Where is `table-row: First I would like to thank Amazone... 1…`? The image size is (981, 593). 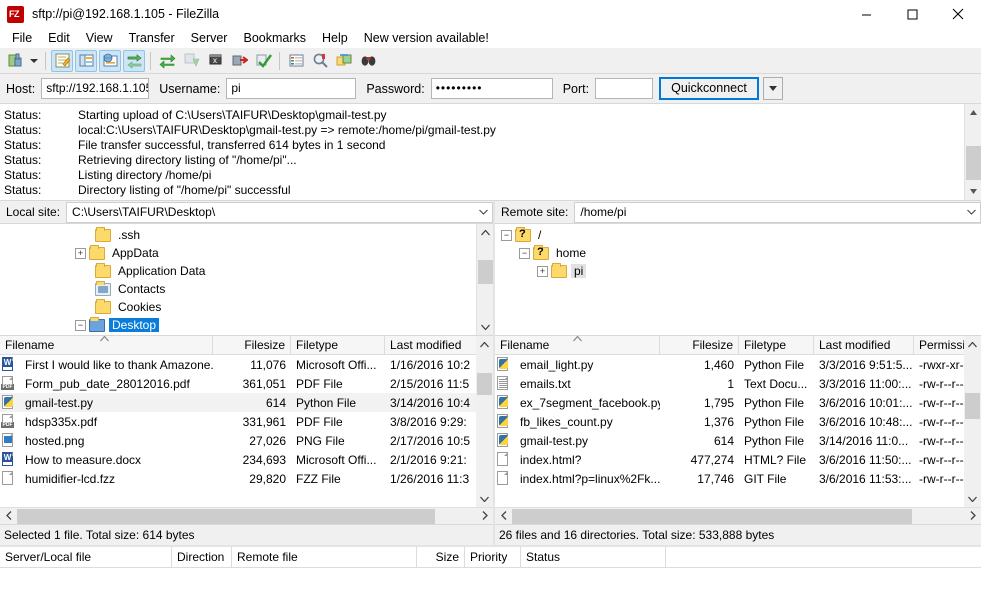 table-row: First I would like to thank Amazone... 1… is located at coordinates (246, 364).